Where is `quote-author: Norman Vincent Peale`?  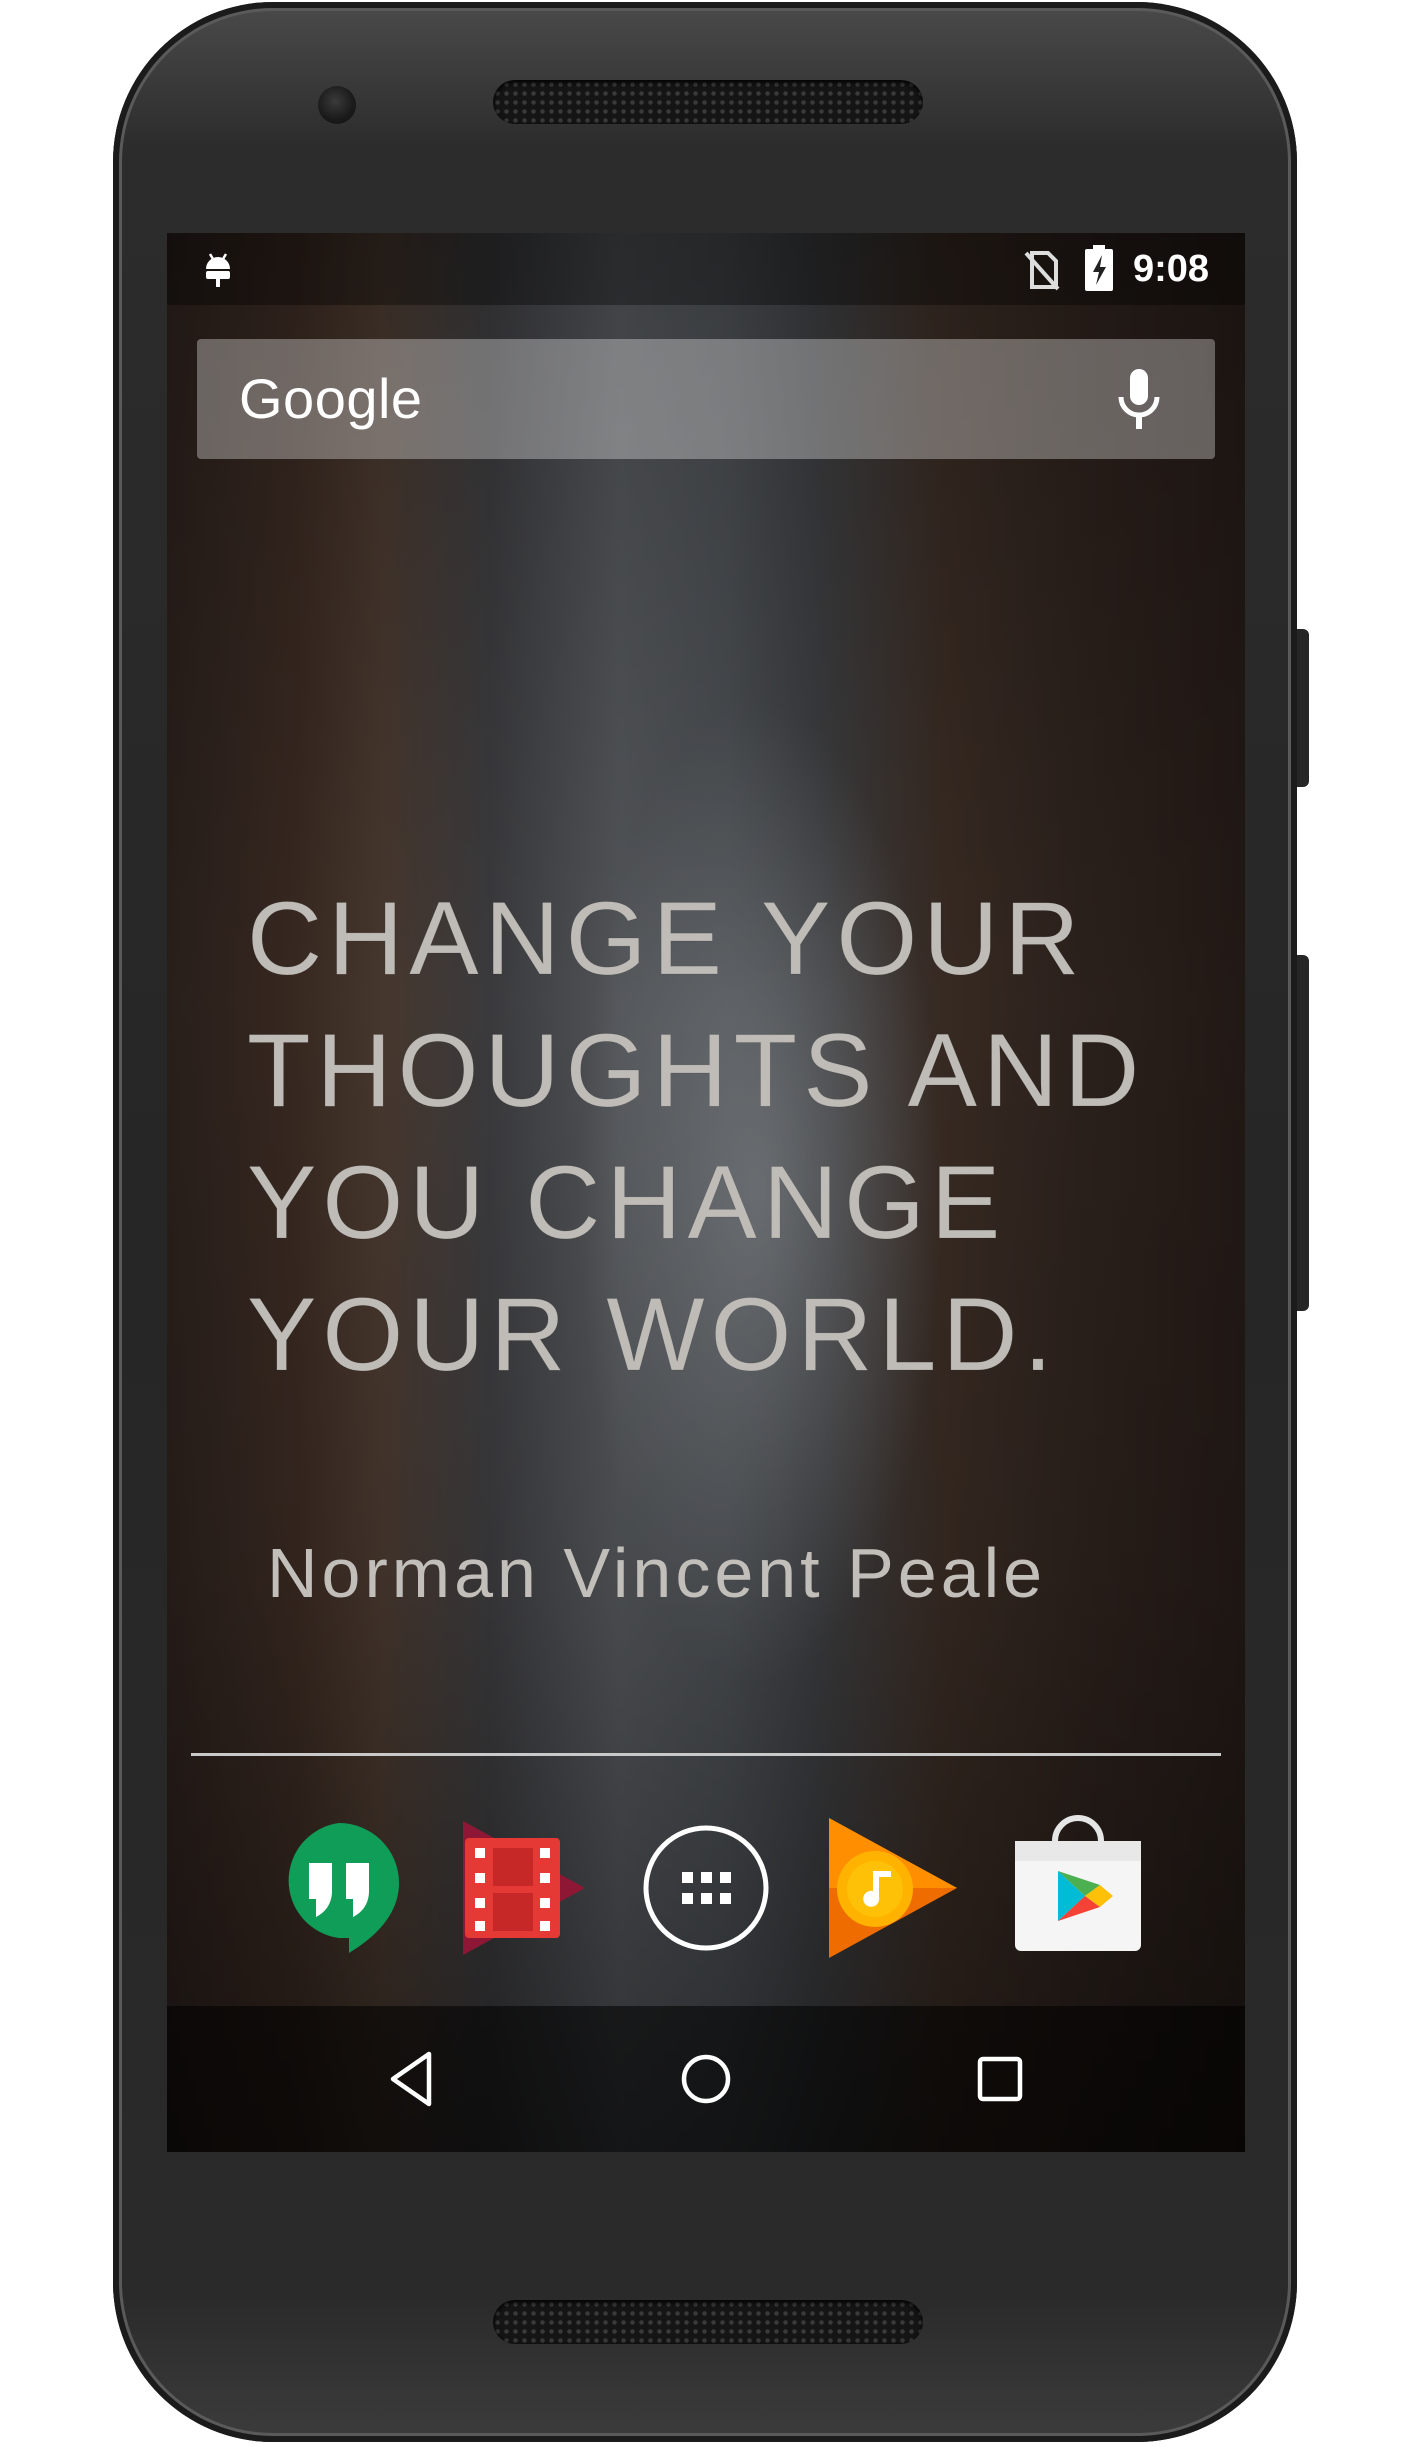
quote-author: Norman Vincent Peale is located at coordinates (657, 1573).